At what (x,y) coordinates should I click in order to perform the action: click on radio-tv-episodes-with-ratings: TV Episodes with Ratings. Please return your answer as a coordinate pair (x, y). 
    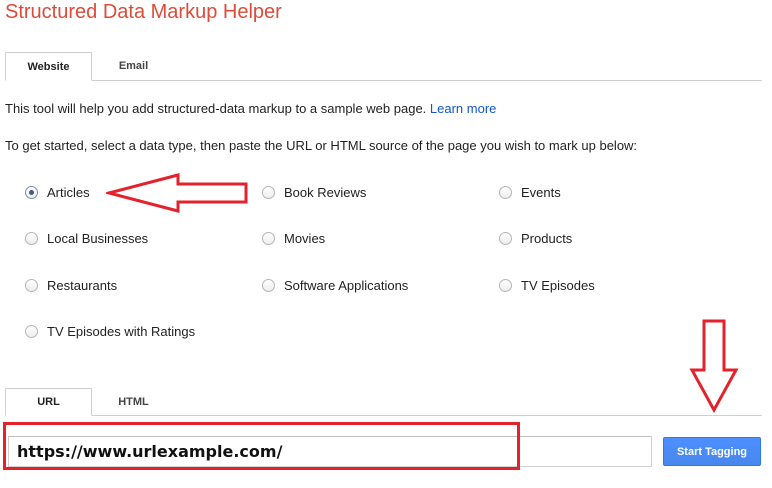
    Looking at the image, I should click on (110, 331).